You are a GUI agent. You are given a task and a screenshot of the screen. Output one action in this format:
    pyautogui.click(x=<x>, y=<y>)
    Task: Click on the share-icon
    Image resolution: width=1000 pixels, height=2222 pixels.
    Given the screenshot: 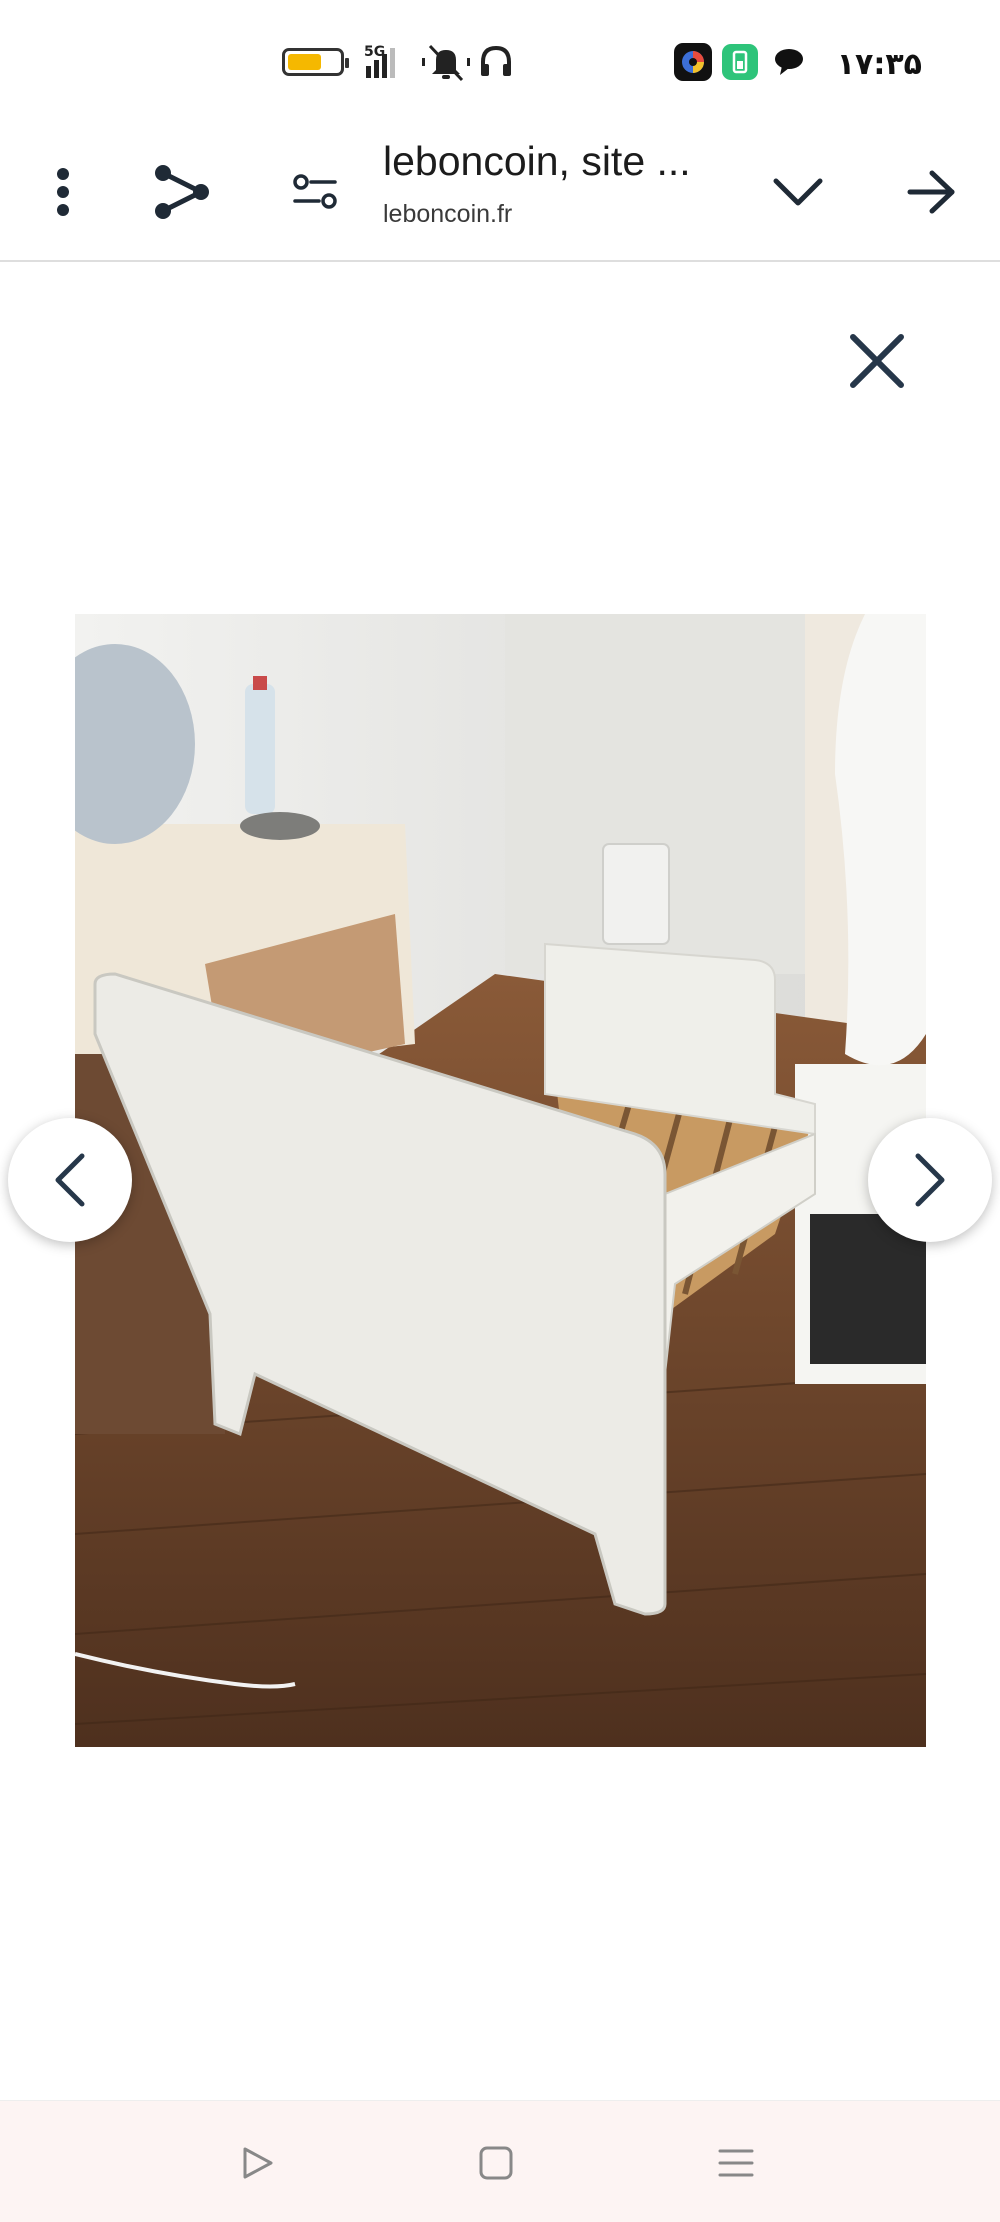 What is the action you would take?
    pyautogui.click(x=182, y=192)
    